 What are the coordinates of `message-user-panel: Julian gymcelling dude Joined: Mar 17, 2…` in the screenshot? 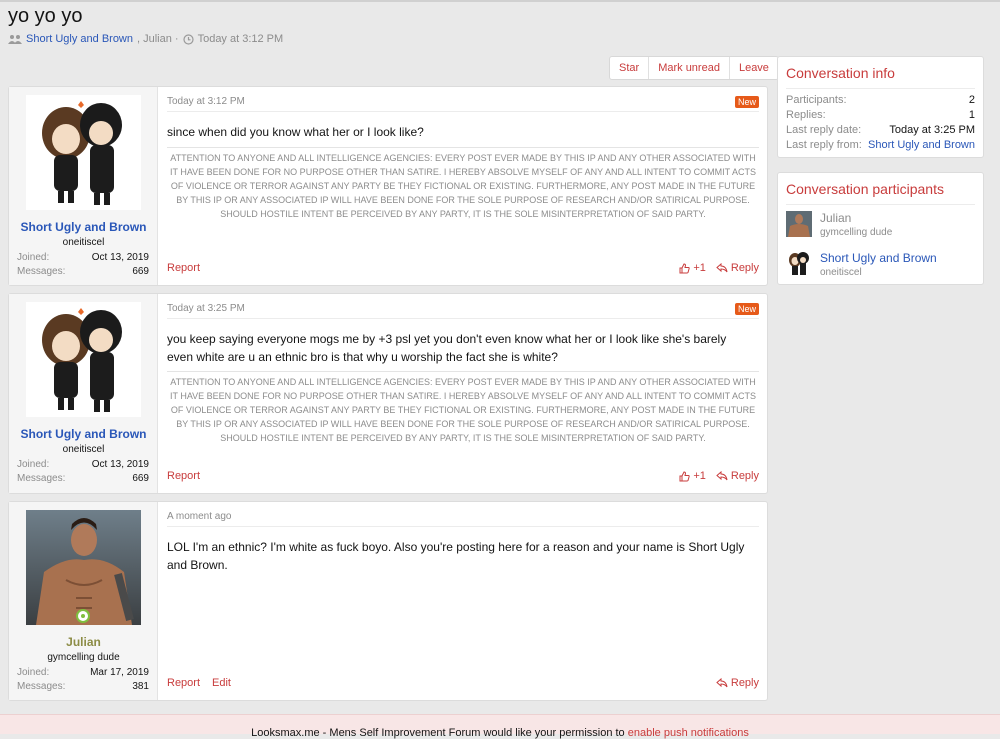 It's located at (83, 601).